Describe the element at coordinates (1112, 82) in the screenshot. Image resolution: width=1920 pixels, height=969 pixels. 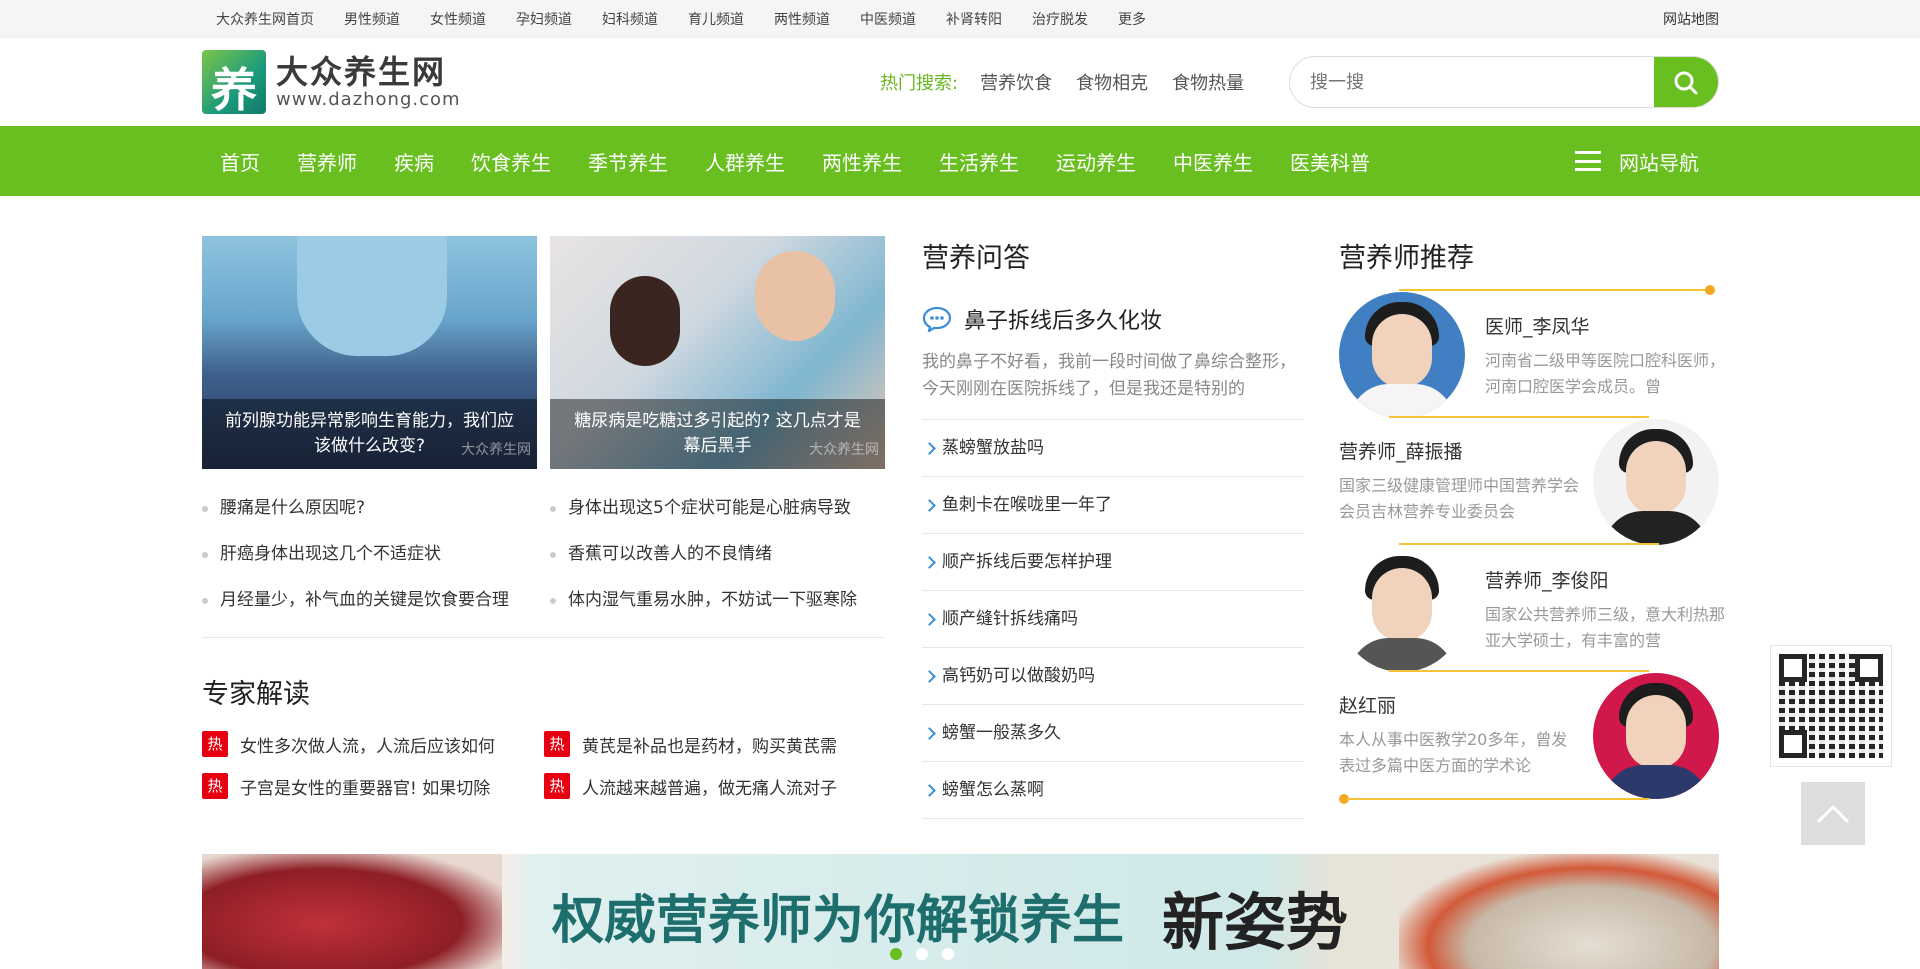
I see `hot-search-link: 食物相克` at that location.